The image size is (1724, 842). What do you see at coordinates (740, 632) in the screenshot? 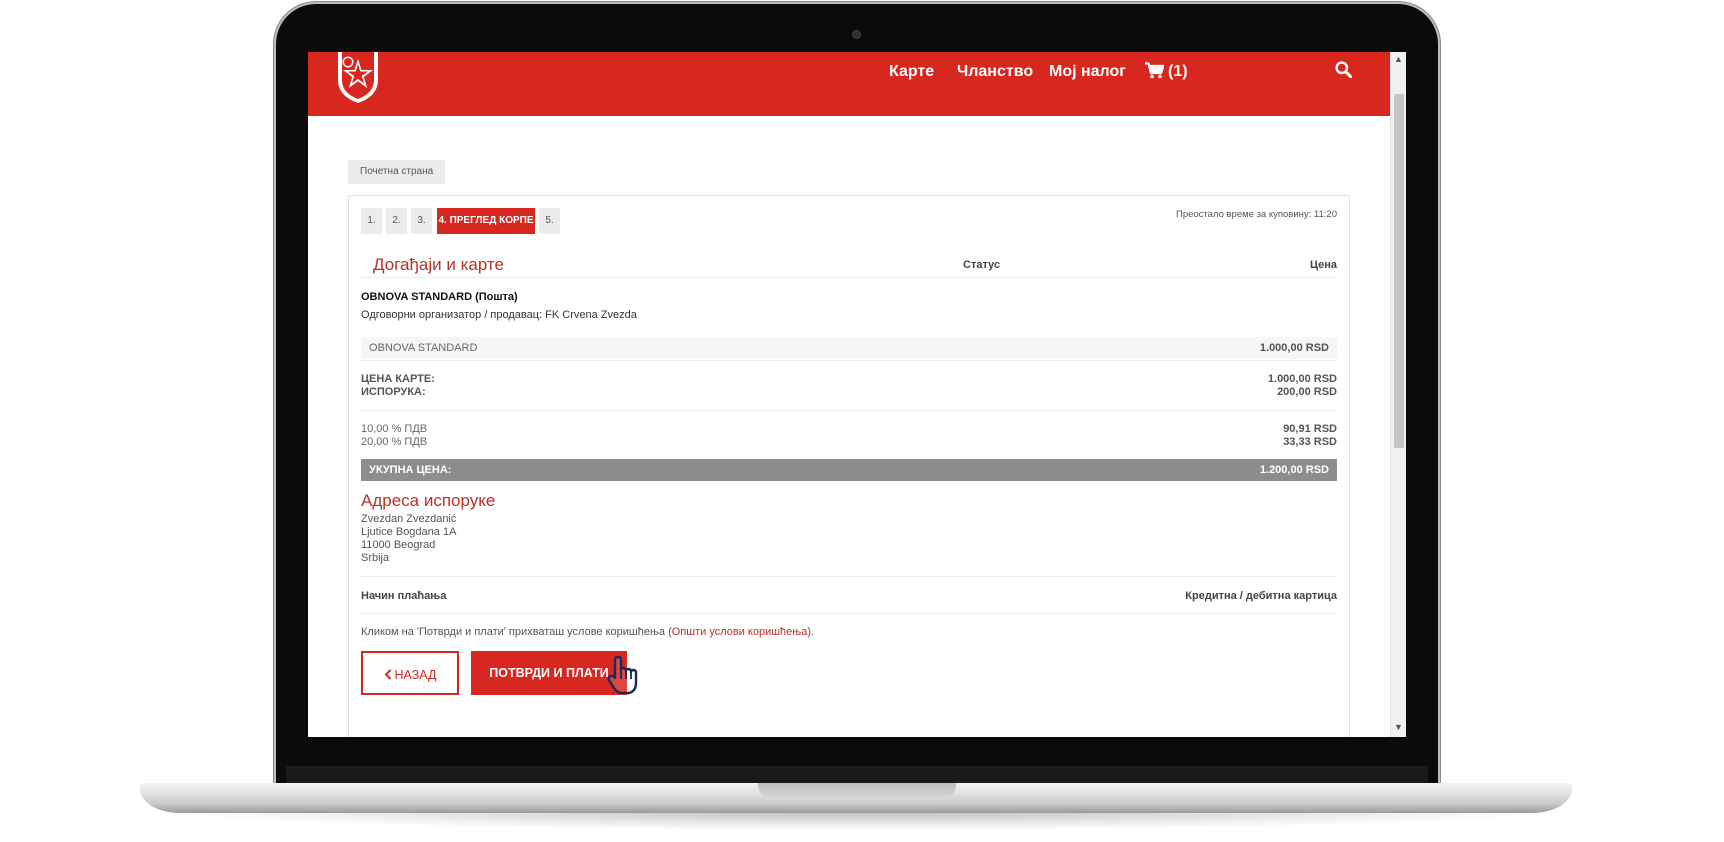
I see `terms-link: Општи услови коришћења` at bounding box center [740, 632].